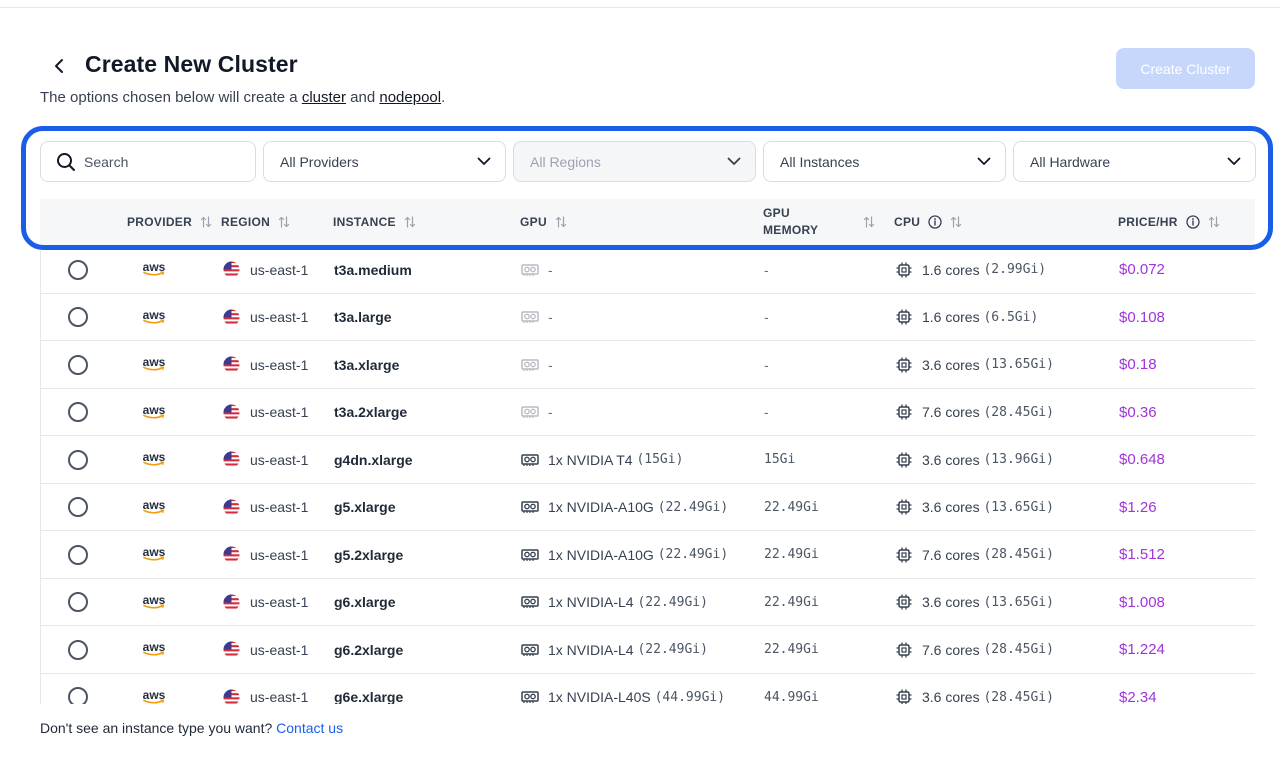  What do you see at coordinates (324, 97) in the screenshot?
I see `cluster-link: cluster` at bounding box center [324, 97].